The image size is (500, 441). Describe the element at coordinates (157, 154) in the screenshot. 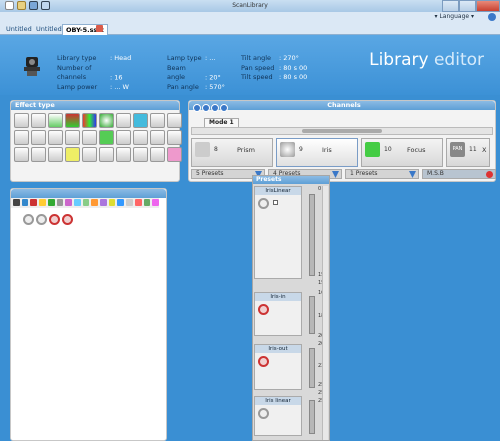

I see `extra-effect-icon` at that location.